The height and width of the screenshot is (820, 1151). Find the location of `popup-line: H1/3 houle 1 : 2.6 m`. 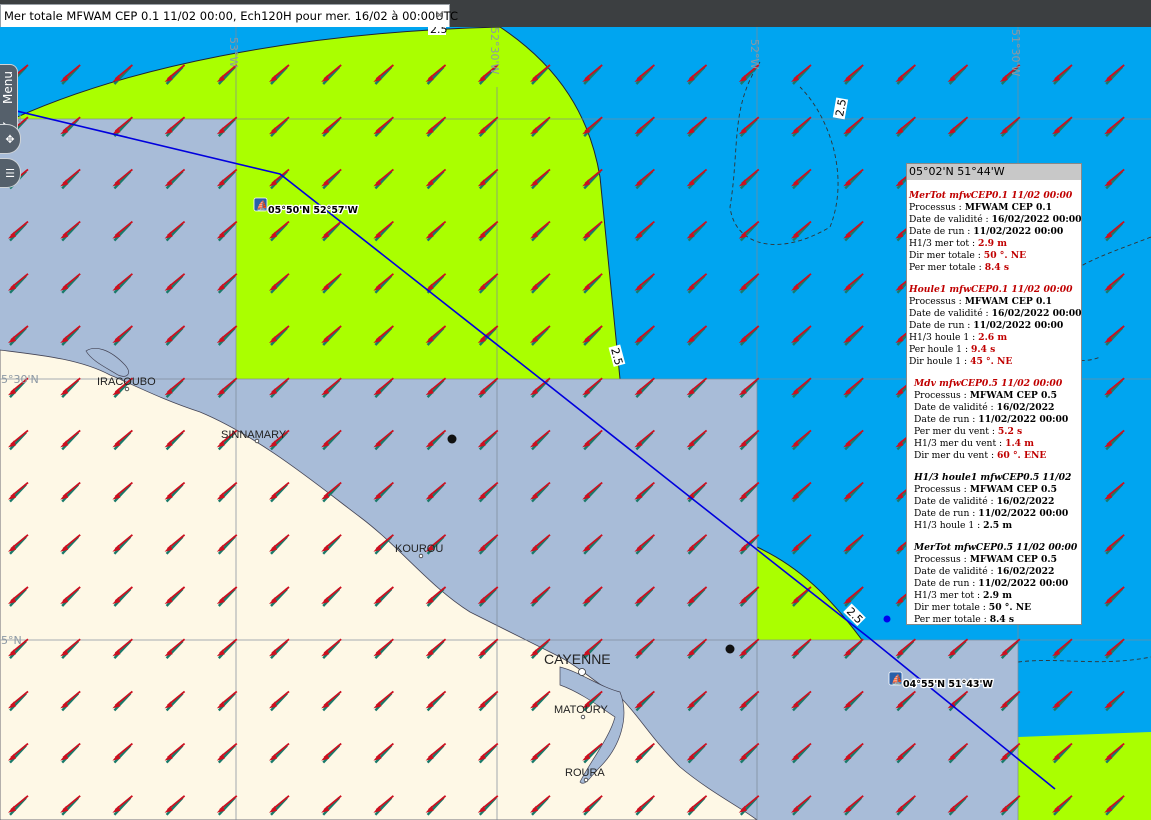

popup-line: H1/3 houle 1 : 2.6 m is located at coordinates (995, 338).